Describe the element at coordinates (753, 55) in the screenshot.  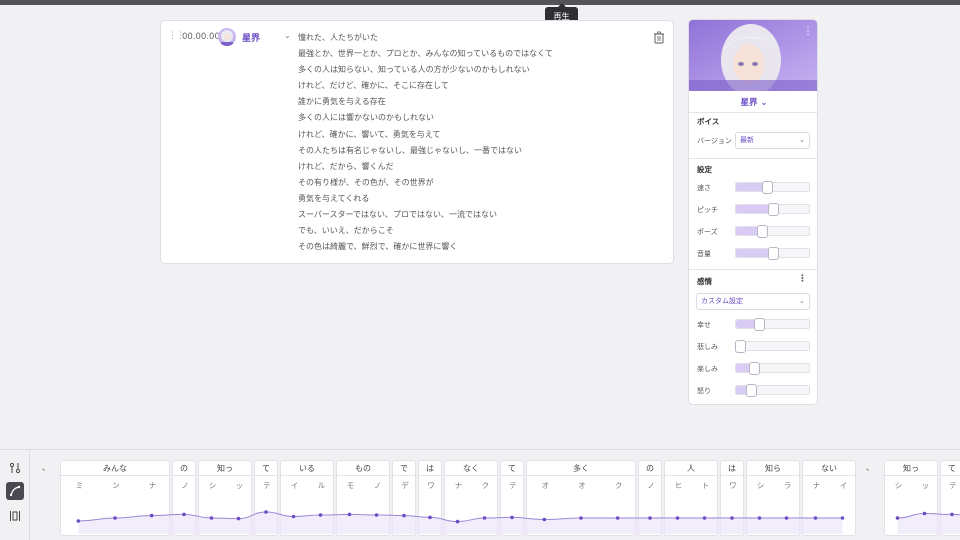
I see `character-portrait: ⋮` at that location.